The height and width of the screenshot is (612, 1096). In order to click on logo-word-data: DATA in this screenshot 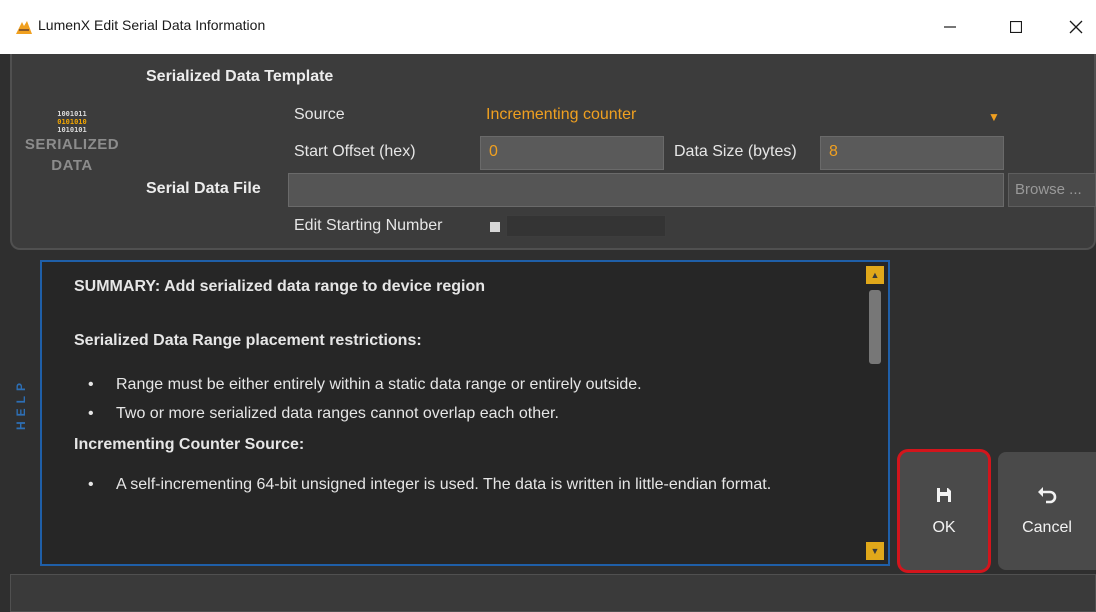, I will do `click(72, 165)`.